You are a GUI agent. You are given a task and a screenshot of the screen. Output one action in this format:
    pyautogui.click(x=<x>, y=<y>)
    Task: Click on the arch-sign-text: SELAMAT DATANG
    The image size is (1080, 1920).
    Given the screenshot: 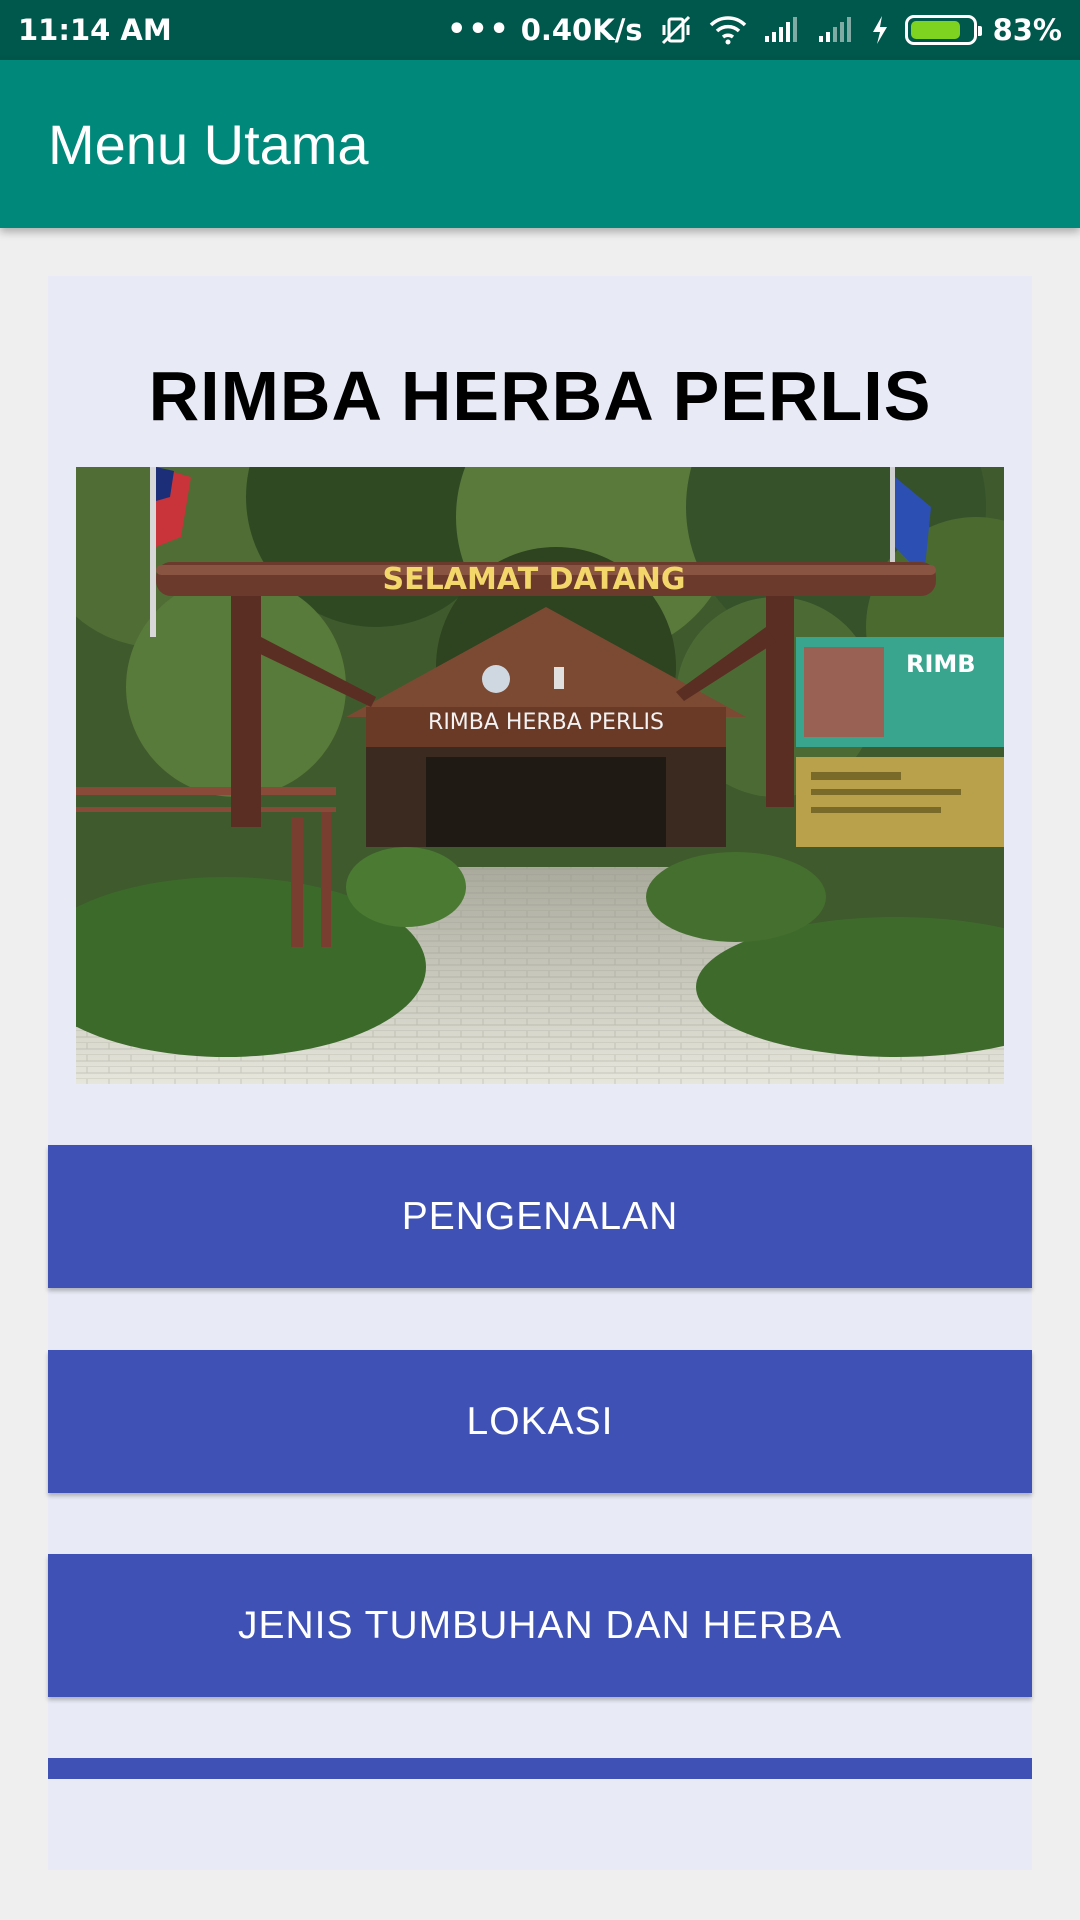 What is the action you would take?
    pyautogui.click(x=534, y=579)
    